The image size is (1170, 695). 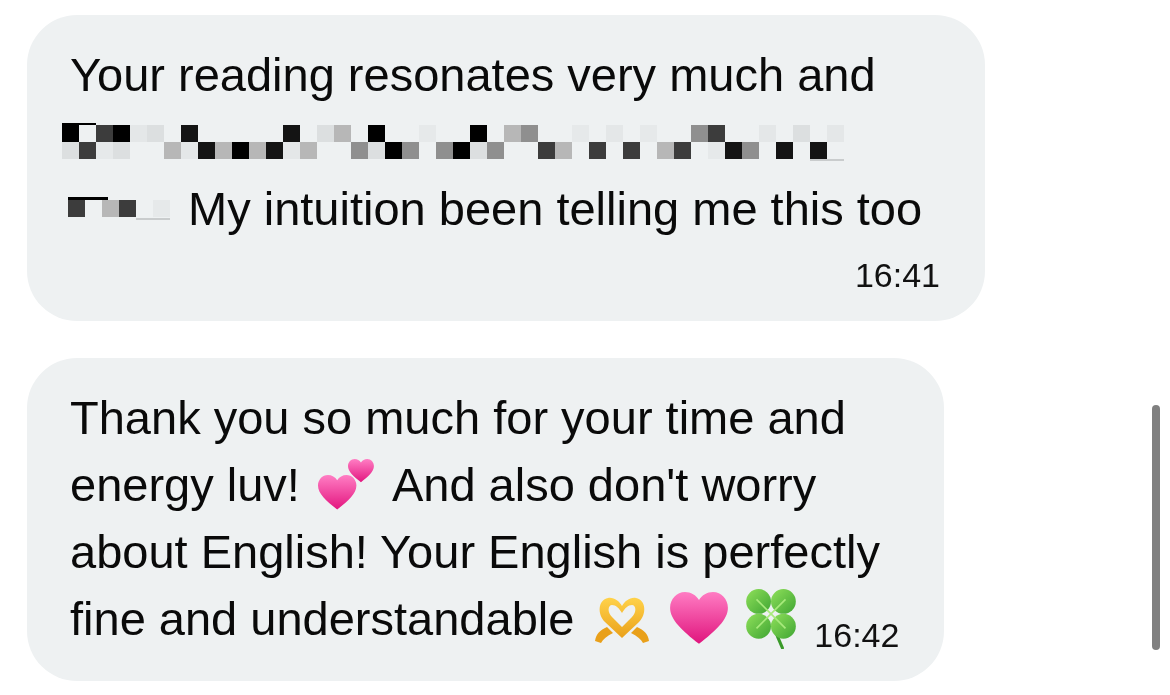 What do you see at coordinates (473, 75) in the screenshot?
I see `message-text: Your reading resonates very much and` at bounding box center [473, 75].